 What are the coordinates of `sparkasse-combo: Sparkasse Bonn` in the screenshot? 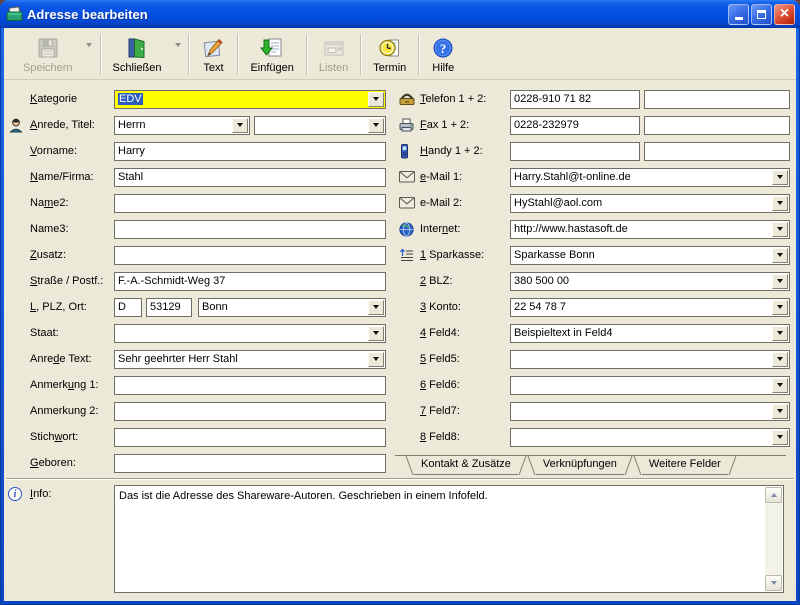 It's located at (650, 255).